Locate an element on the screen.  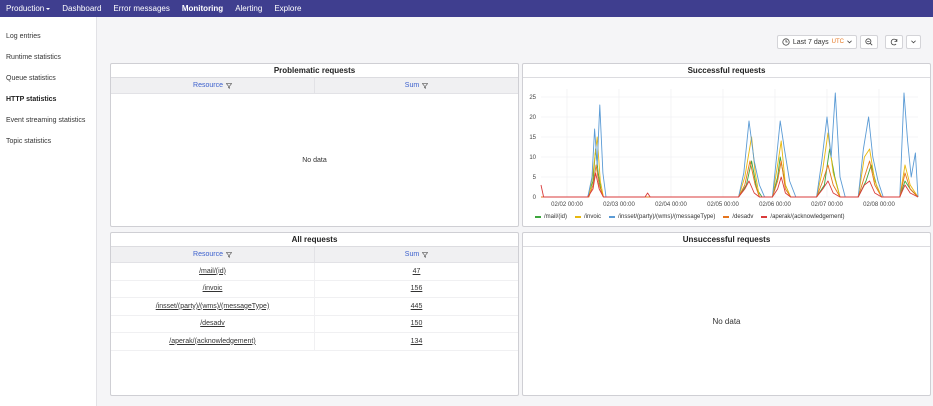
table-row: /invoic 156 is located at coordinates (314, 289).